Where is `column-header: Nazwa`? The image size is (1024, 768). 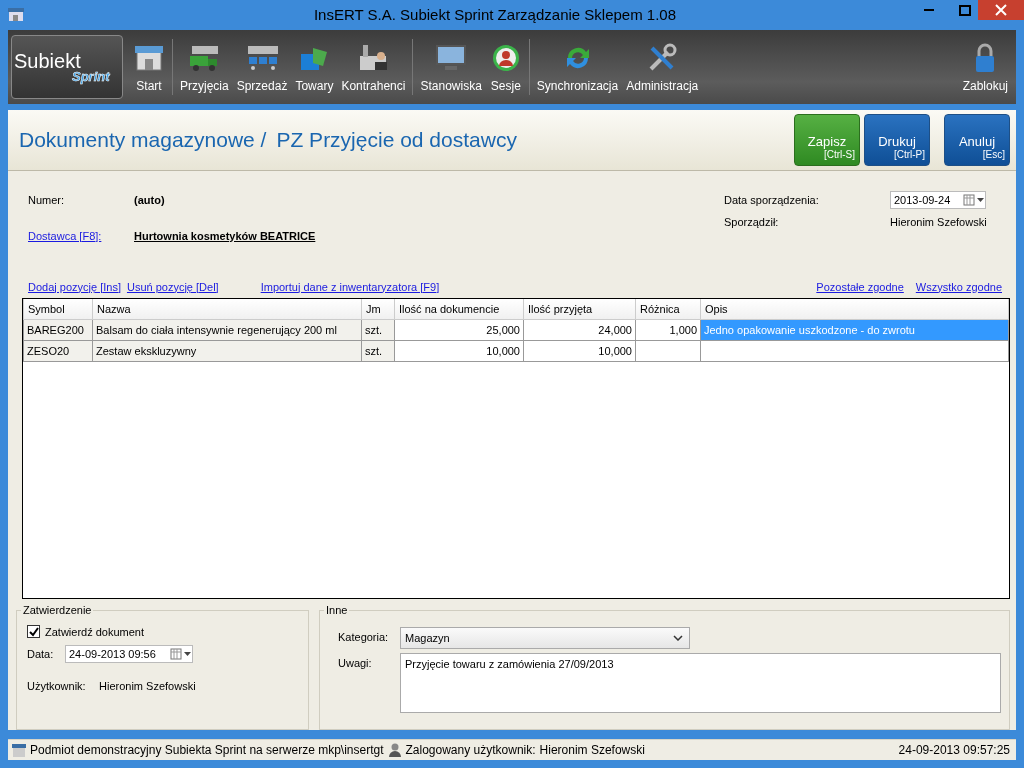 column-header: Nazwa is located at coordinates (227, 309).